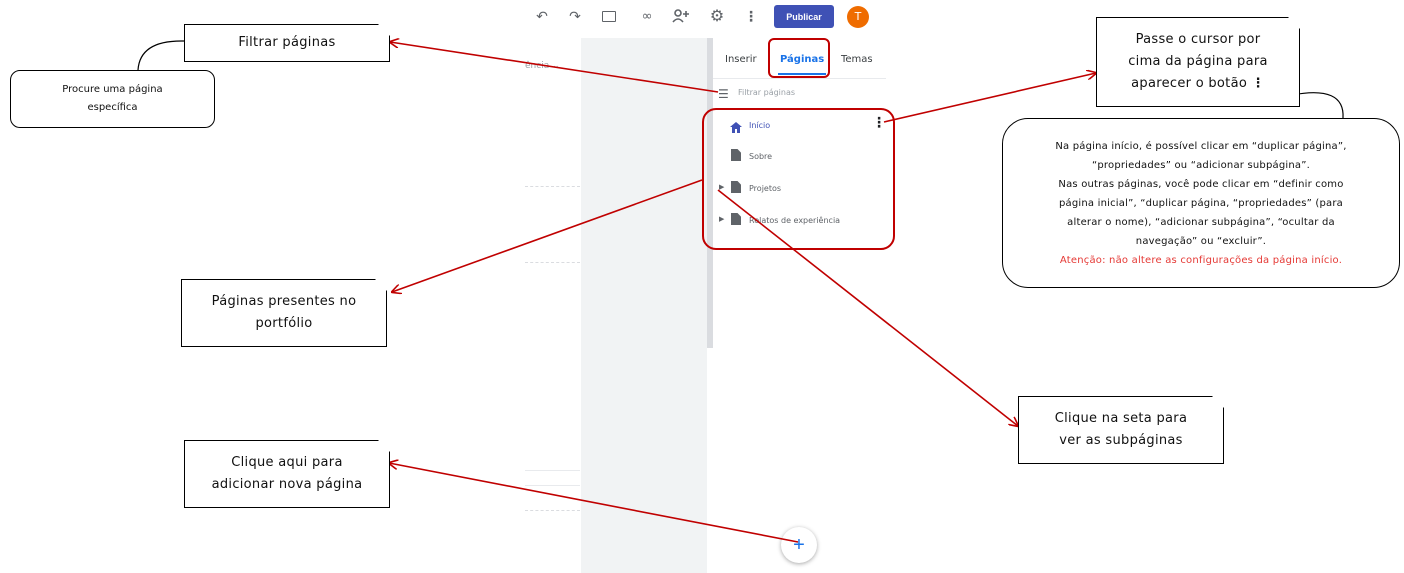  Describe the element at coordinates (287, 474) in the screenshot. I see `callout-add: Clique aqui para adicionar nova página` at that location.